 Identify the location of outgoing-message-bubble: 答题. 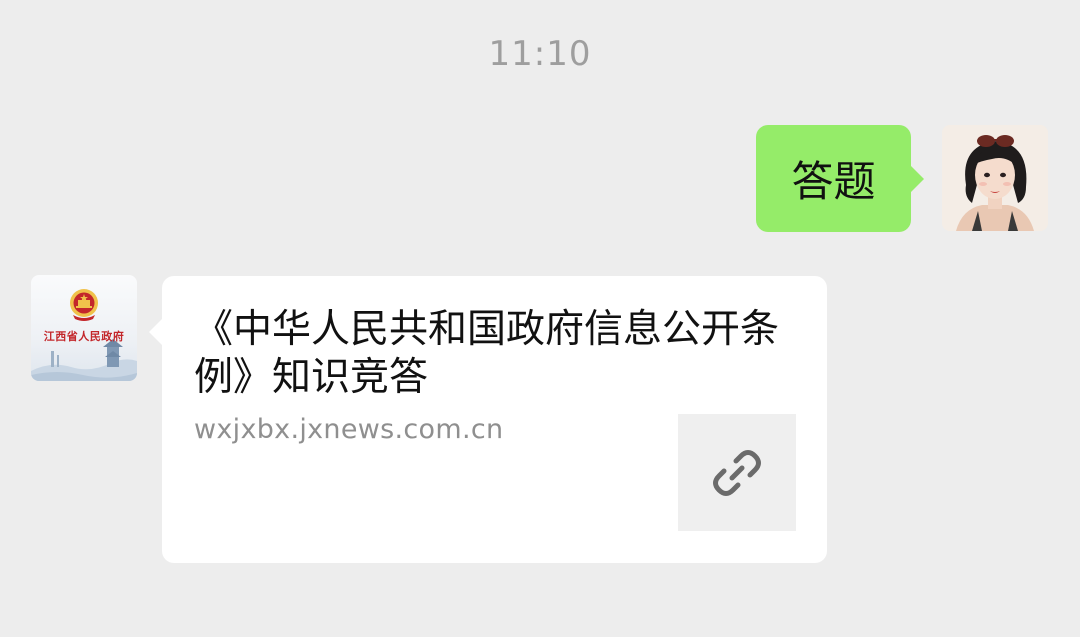
(840, 178).